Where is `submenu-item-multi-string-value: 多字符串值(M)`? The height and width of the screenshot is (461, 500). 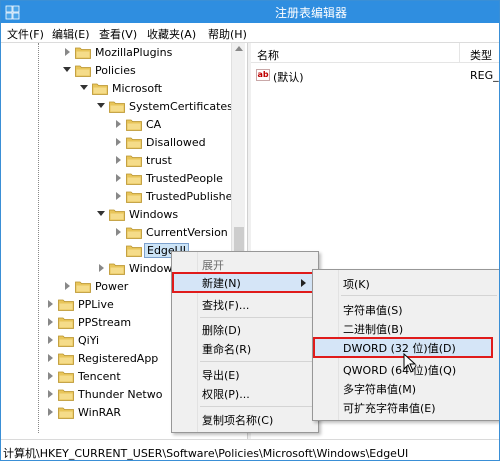
submenu-item-multi-string-value: 多字符串值(M) is located at coordinates (406, 388).